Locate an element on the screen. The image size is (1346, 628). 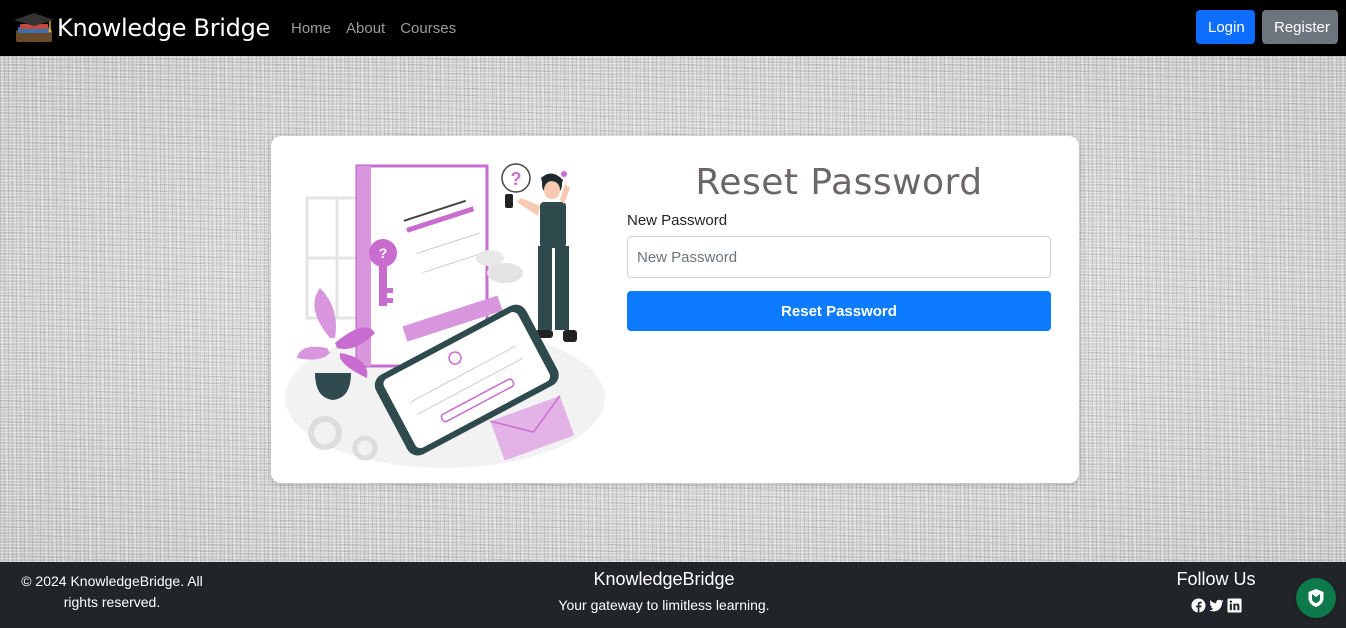
new-password-input is located at coordinates (839, 257).